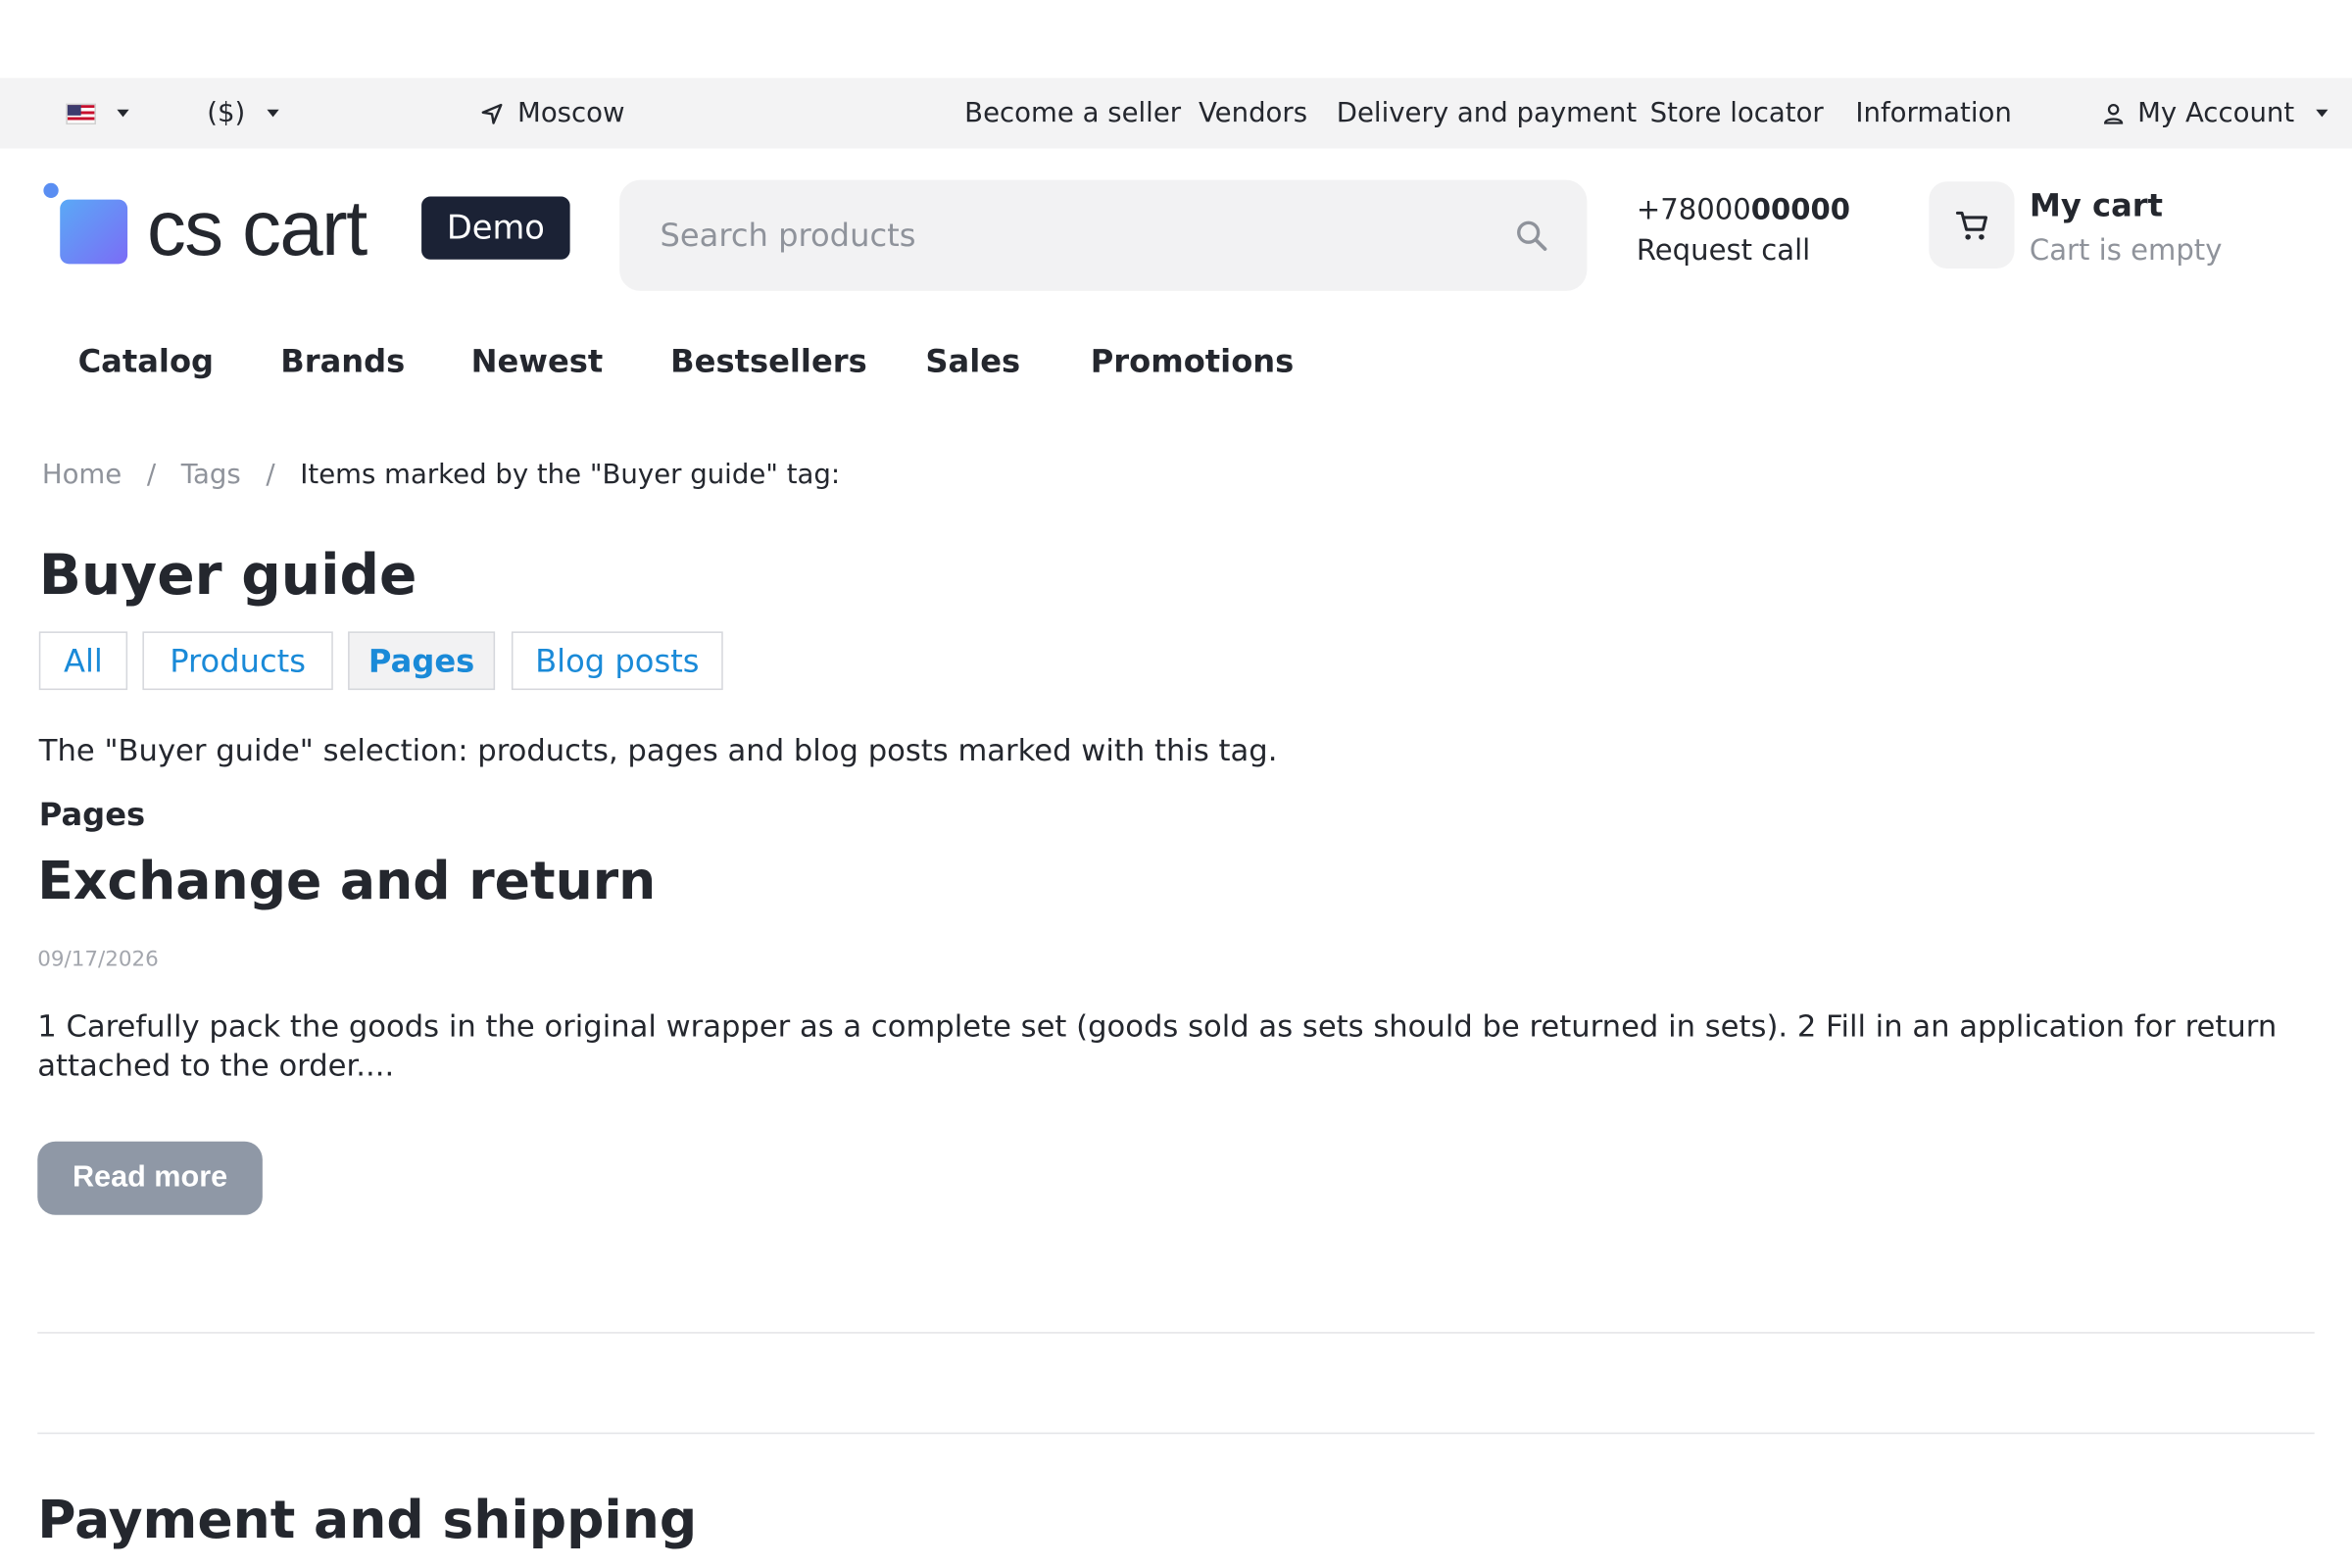  I want to click on request-call-link: Request call, so click(1723, 251).